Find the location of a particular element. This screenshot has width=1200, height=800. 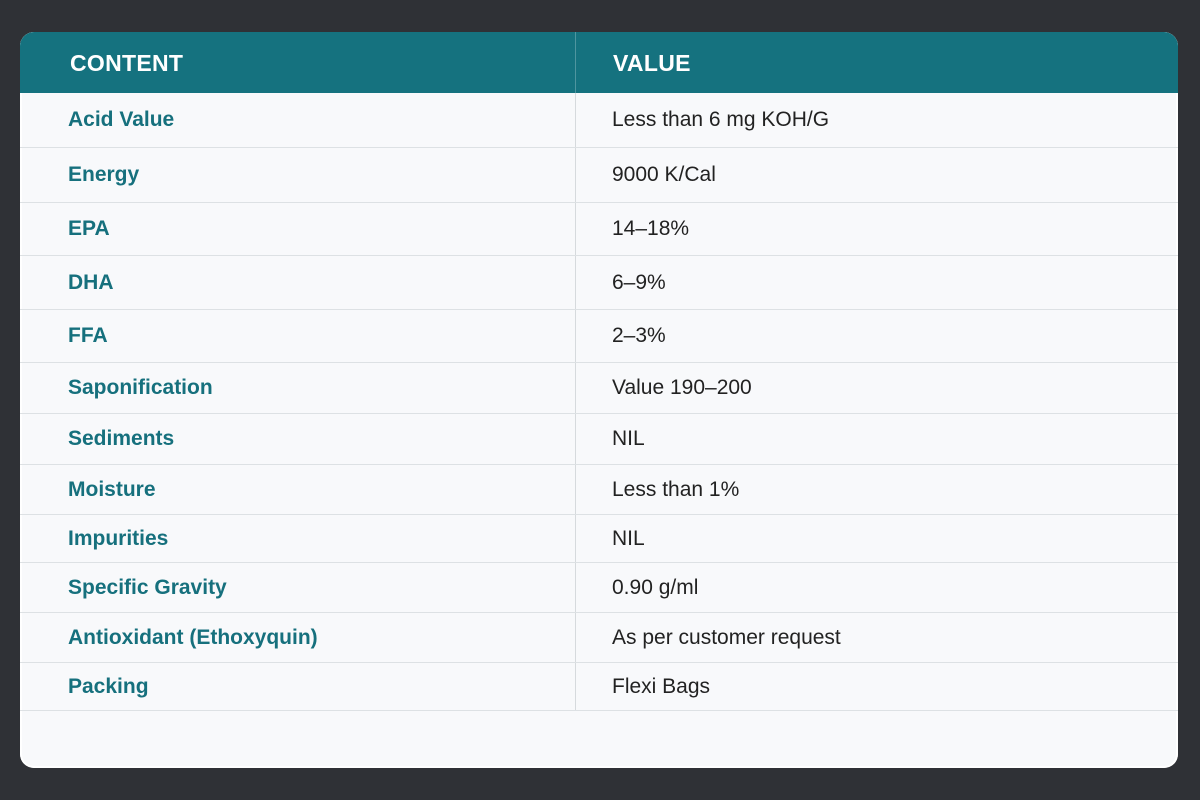

row-content: Moisture is located at coordinates (112, 489).